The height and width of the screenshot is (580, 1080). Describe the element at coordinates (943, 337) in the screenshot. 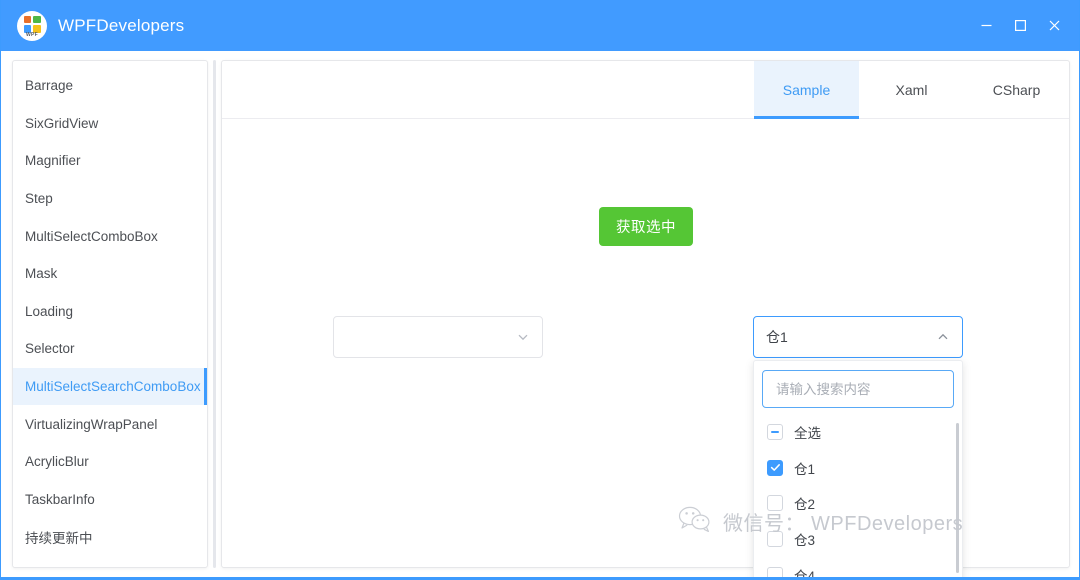

I see `chevron-up-icon` at that location.